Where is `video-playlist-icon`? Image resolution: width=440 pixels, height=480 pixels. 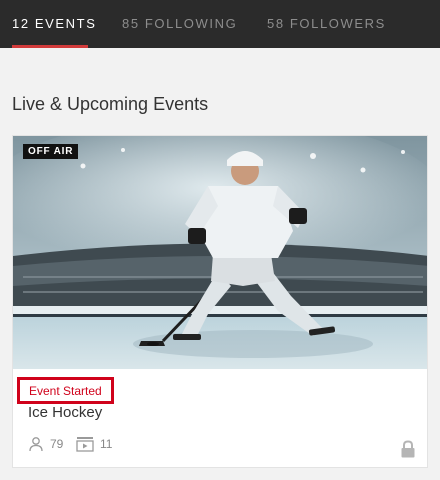 video-playlist-icon is located at coordinates (85, 444).